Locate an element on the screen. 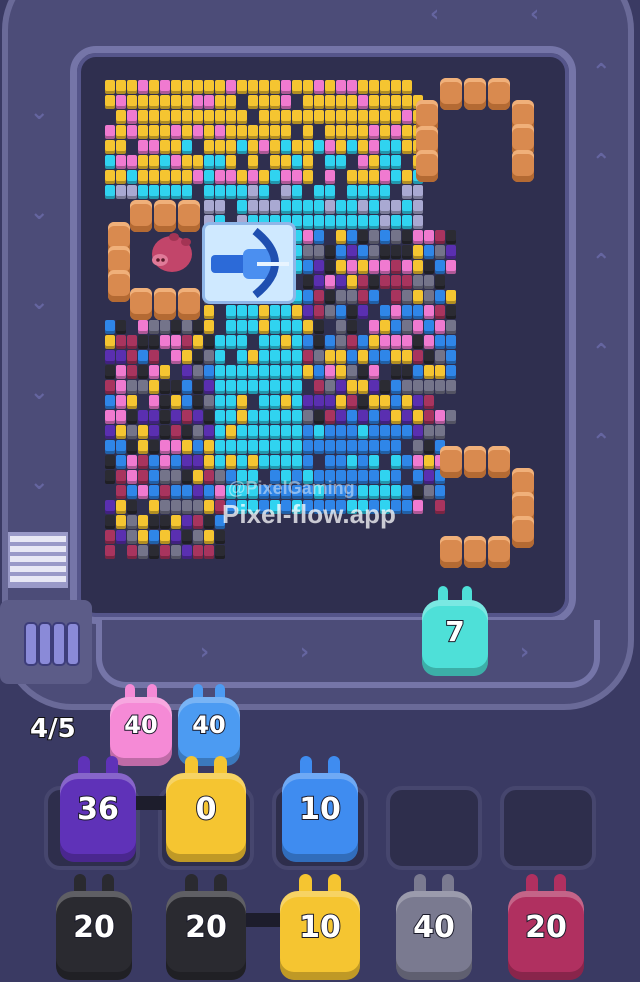 Image resolution: width=640 pixels, height=982 pixels. pig-icon is located at coordinates (170, 256).